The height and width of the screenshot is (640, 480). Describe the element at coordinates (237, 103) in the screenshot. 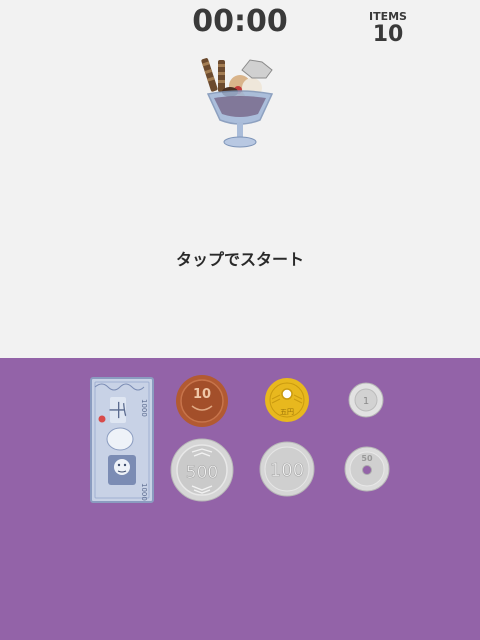

I see `parfait-icon` at that location.